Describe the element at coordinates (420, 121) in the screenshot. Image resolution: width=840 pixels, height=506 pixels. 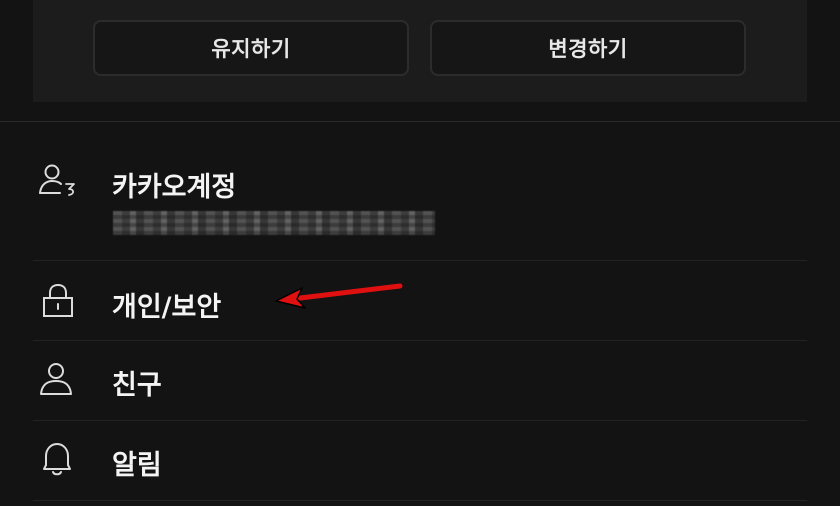
I see `section-divider` at that location.